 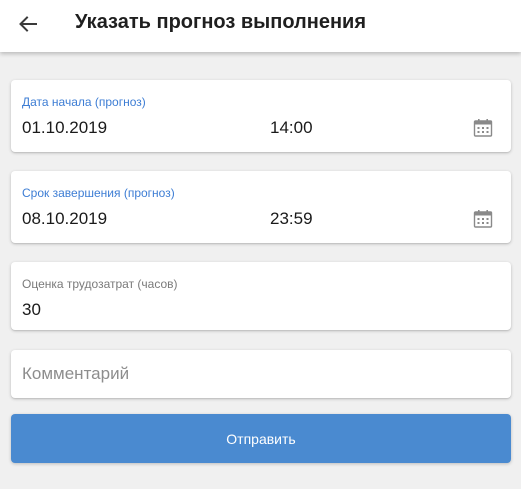 I want to click on comment-field, so click(x=261, y=374).